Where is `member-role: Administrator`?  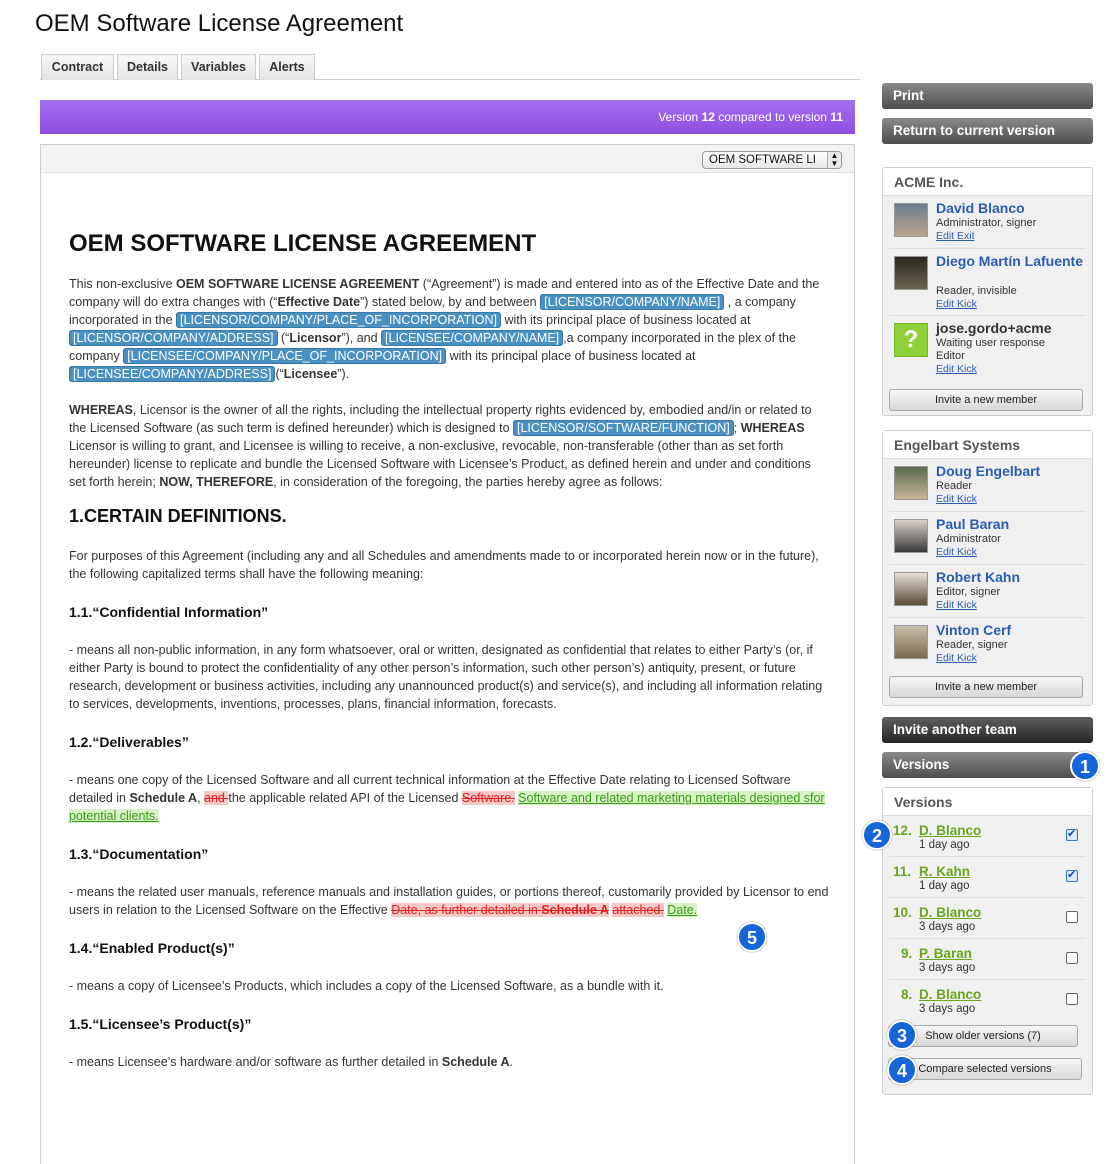
member-role: Administrator is located at coordinates (968, 539).